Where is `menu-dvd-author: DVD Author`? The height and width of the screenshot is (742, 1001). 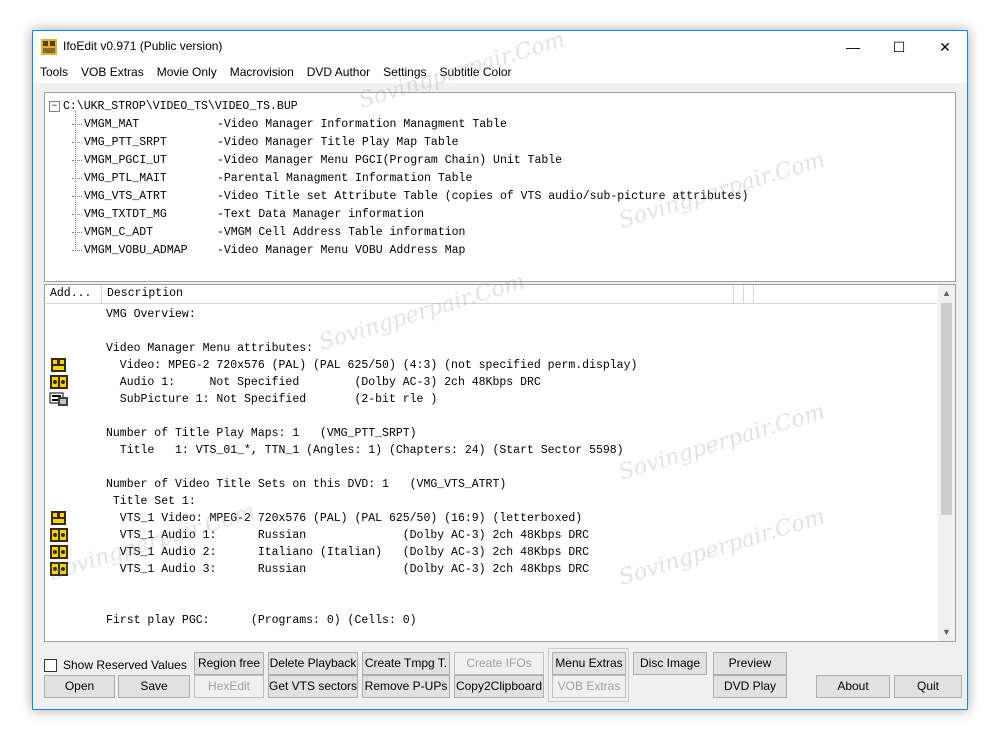
menu-dvd-author: DVD Author is located at coordinates (338, 73).